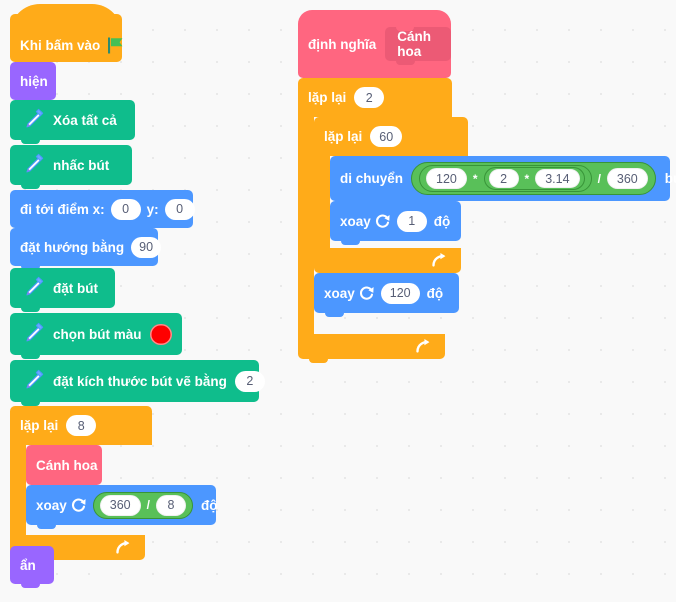 Image resolution: width=676 pixels, height=602 pixels. Describe the element at coordinates (343, 136) in the screenshot. I see `repeat-60-label: lặp lại` at that location.